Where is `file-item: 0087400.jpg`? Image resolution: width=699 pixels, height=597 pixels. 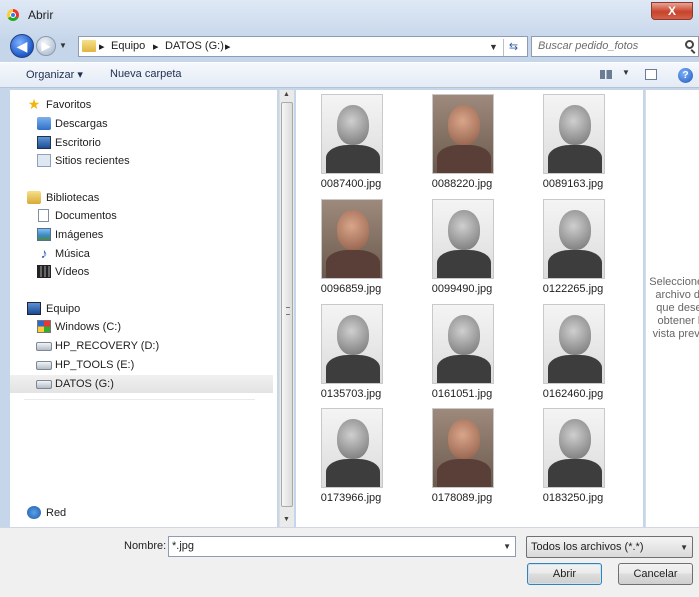 file-item: 0087400.jpg is located at coordinates (351, 140).